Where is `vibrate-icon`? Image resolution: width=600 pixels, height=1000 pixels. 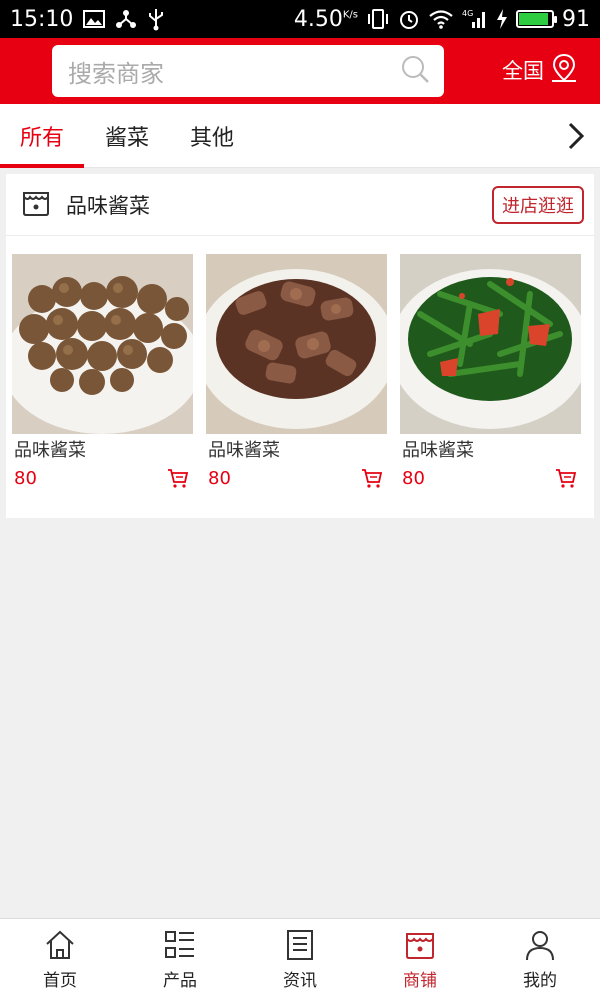 vibrate-icon is located at coordinates (378, 19).